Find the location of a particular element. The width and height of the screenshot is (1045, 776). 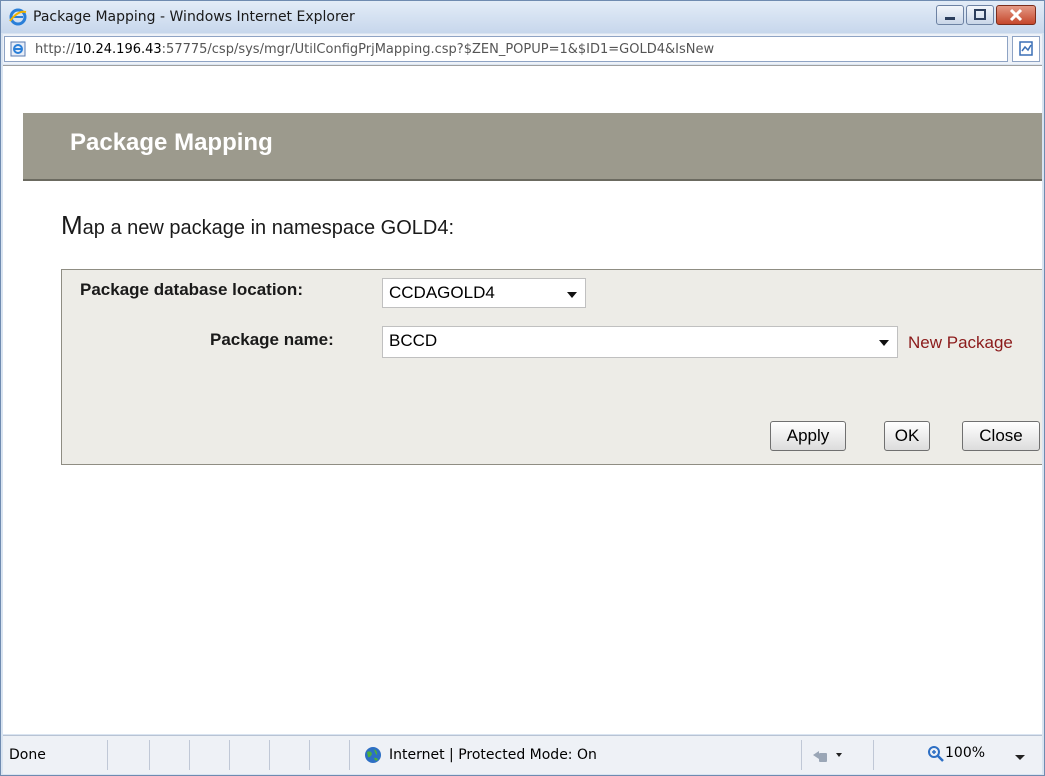

url-prefix: http:// is located at coordinates (55, 49).